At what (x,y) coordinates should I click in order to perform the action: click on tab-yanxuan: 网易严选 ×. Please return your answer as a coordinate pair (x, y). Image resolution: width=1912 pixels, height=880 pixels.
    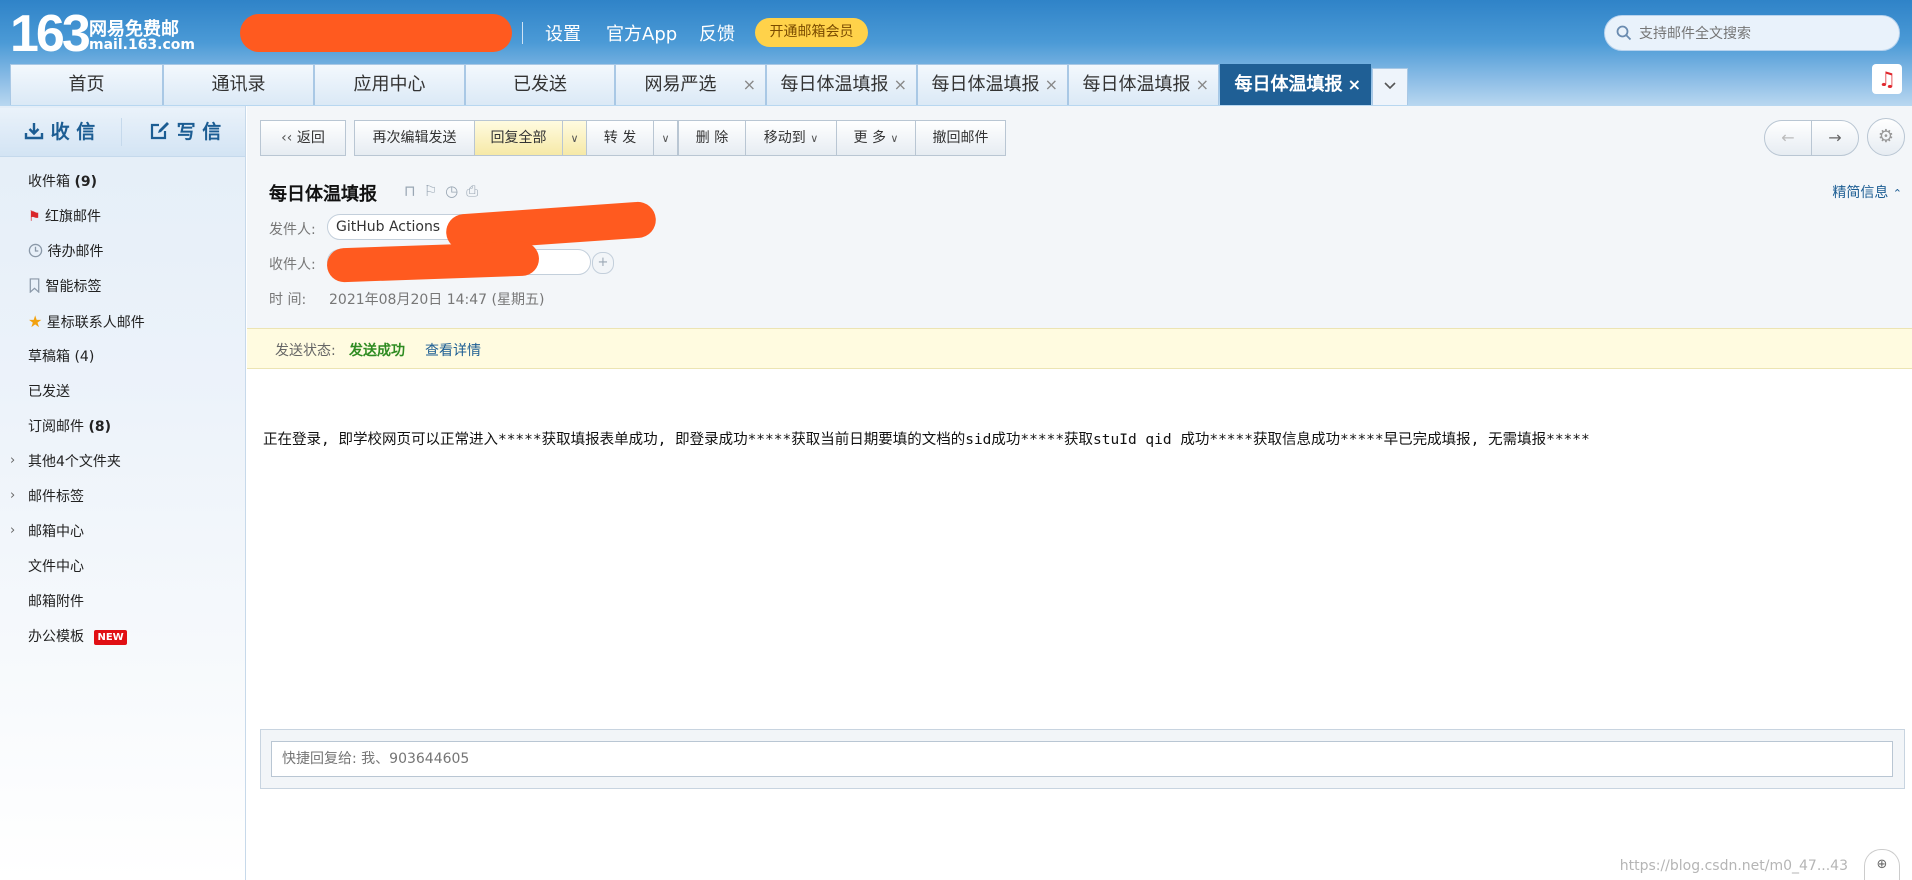
    Looking at the image, I should click on (690, 84).